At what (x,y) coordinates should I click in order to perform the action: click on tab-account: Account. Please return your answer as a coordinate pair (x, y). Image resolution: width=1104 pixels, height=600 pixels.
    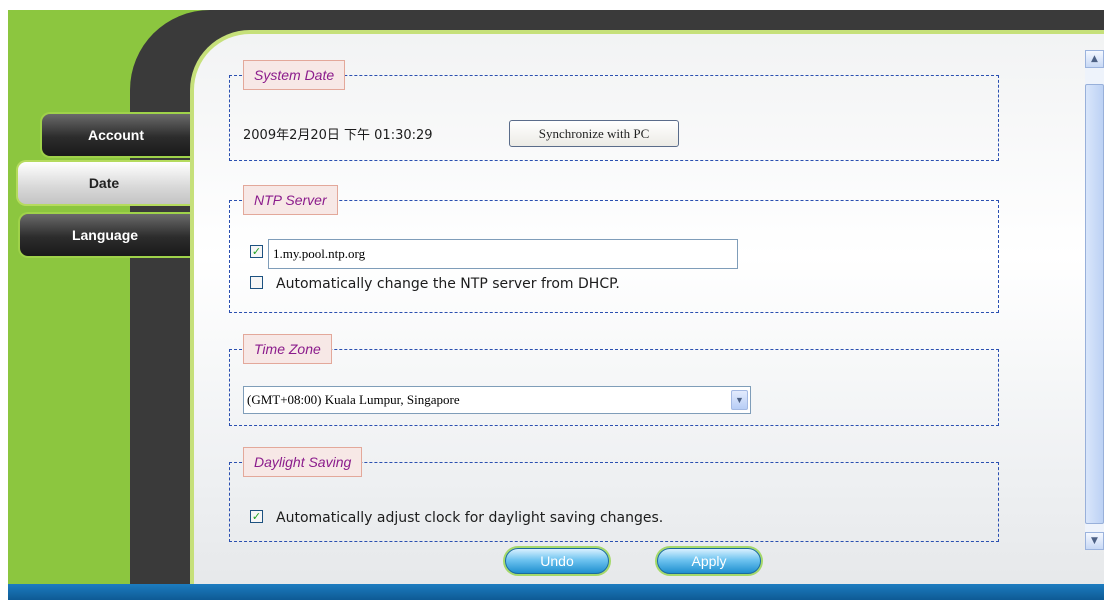
    Looking at the image, I should click on (115, 135).